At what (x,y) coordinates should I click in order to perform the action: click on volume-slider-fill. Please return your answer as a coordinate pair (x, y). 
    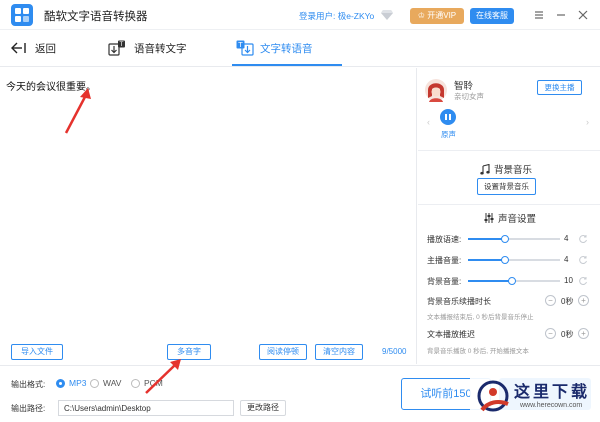
    Looking at the image, I should click on (486, 260).